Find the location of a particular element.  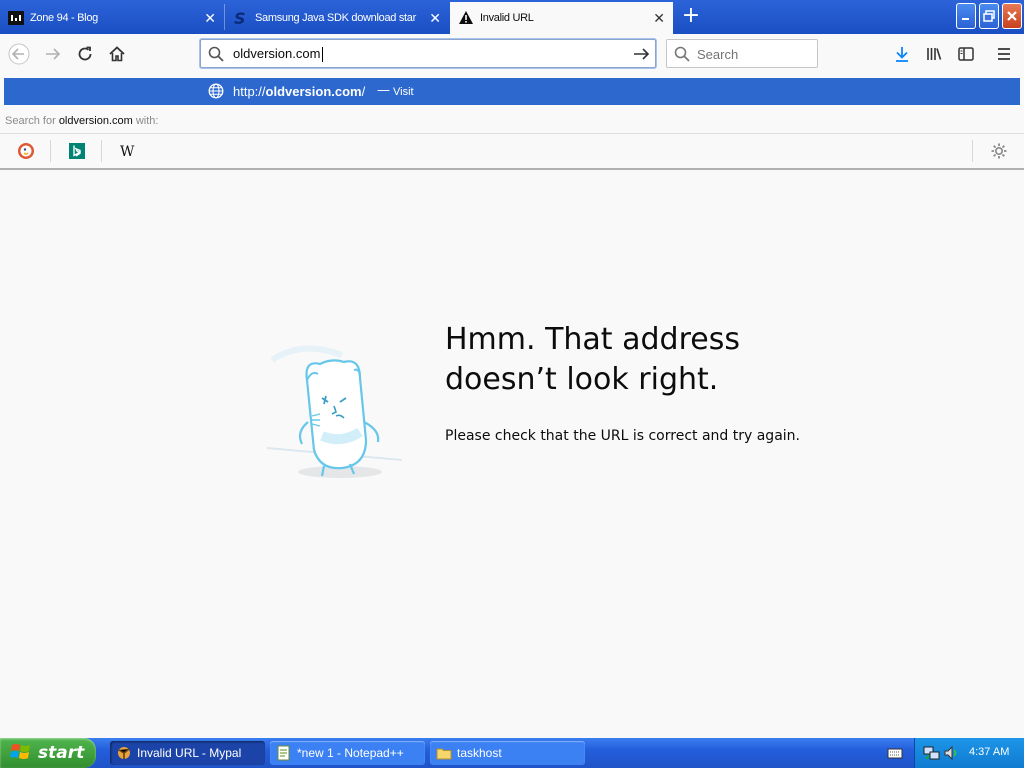

notepad-plus-plus-icon is located at coordinates (284, 753).